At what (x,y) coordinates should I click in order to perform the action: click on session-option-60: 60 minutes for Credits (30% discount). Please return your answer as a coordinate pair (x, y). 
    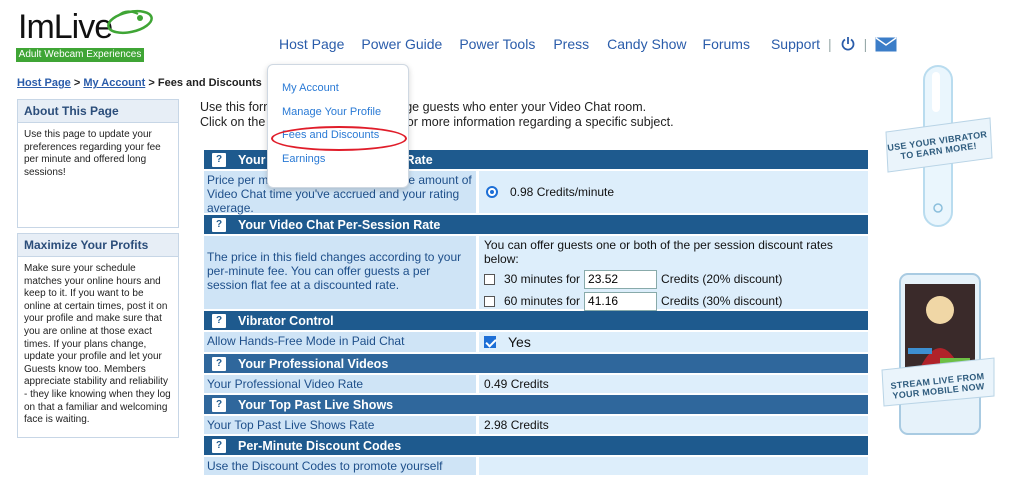
    Looking at the image, I should click on (673, 301).